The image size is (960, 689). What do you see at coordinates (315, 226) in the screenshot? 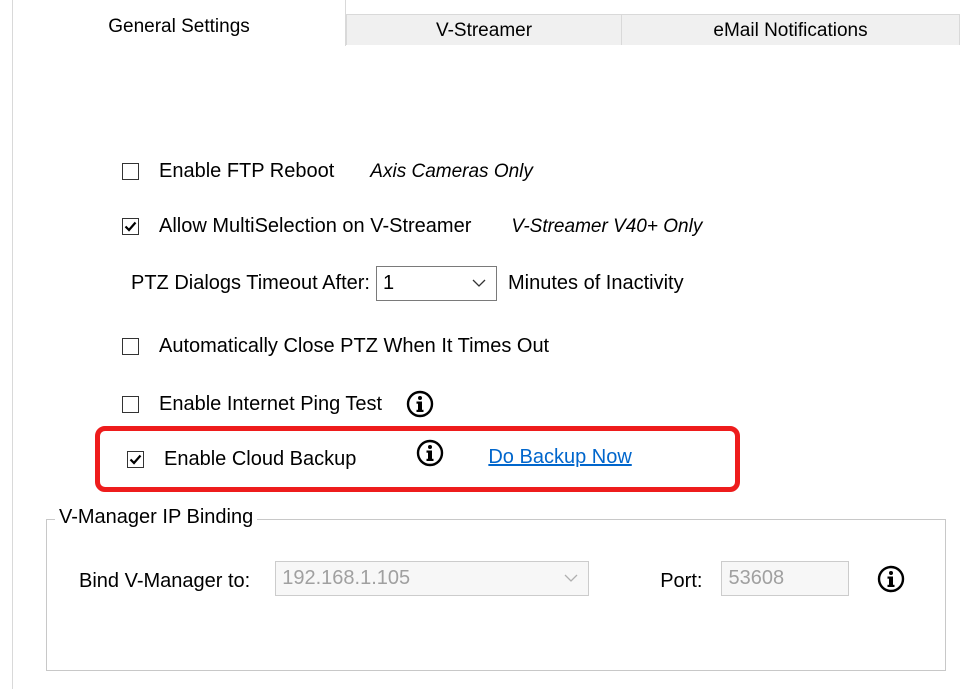
I see `multiselection-label: Allow MultiSelection on V-Streamer` at bounding box center [315, 226].